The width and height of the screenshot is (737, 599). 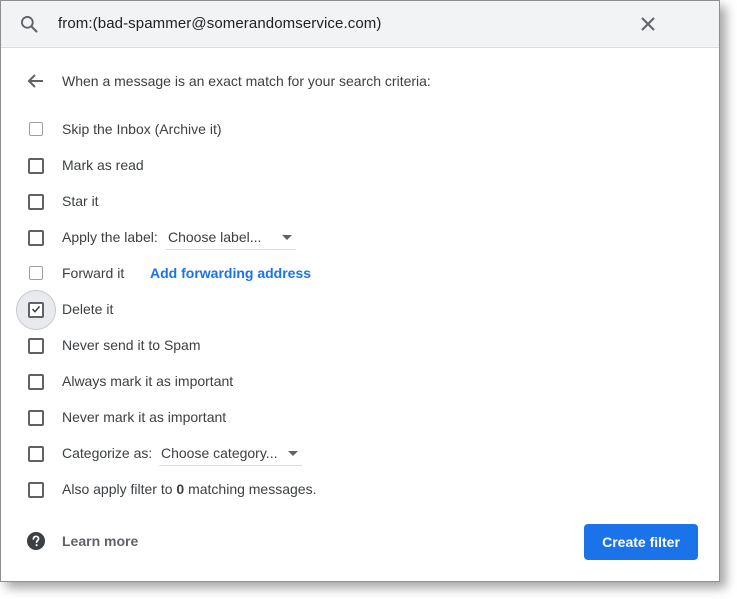 What do you see at coordinates (360, 130) in the screenshot?
I see `option-skip-inbox: Skip the Inbox (Archive it)` at bounding box center [360, 130].